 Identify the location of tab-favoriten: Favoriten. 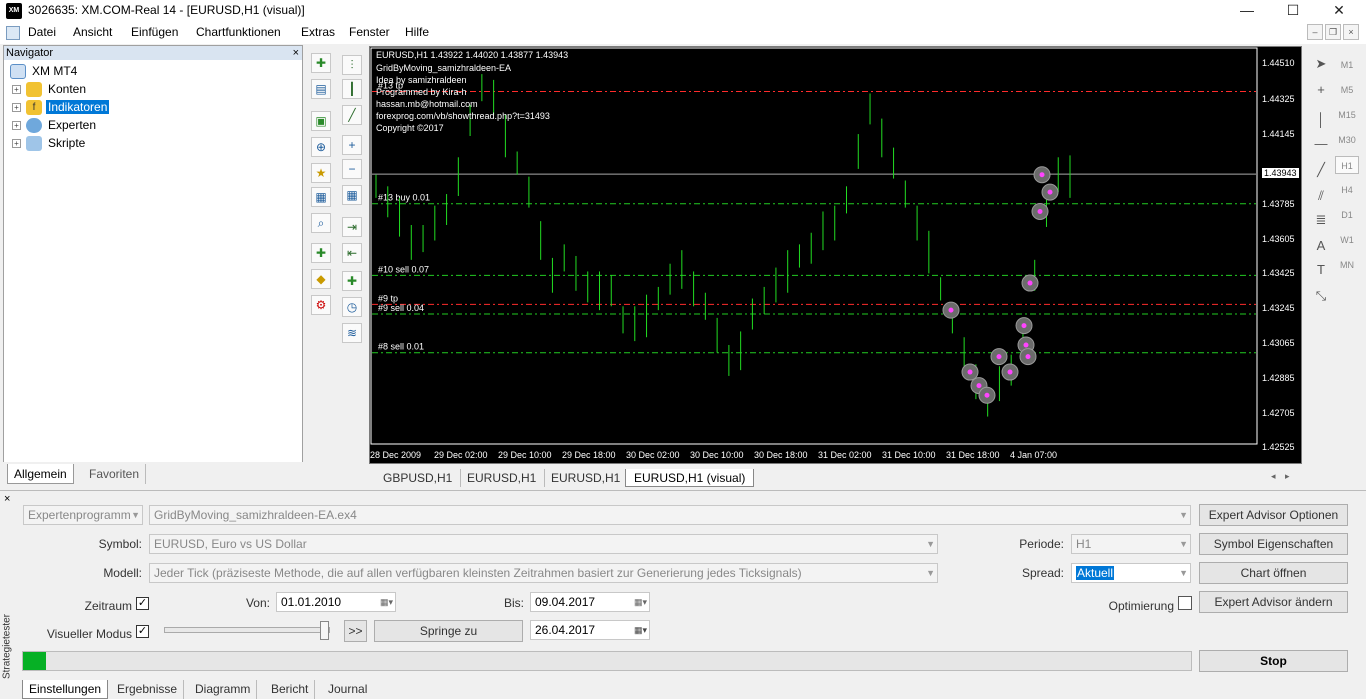
(115, 474).